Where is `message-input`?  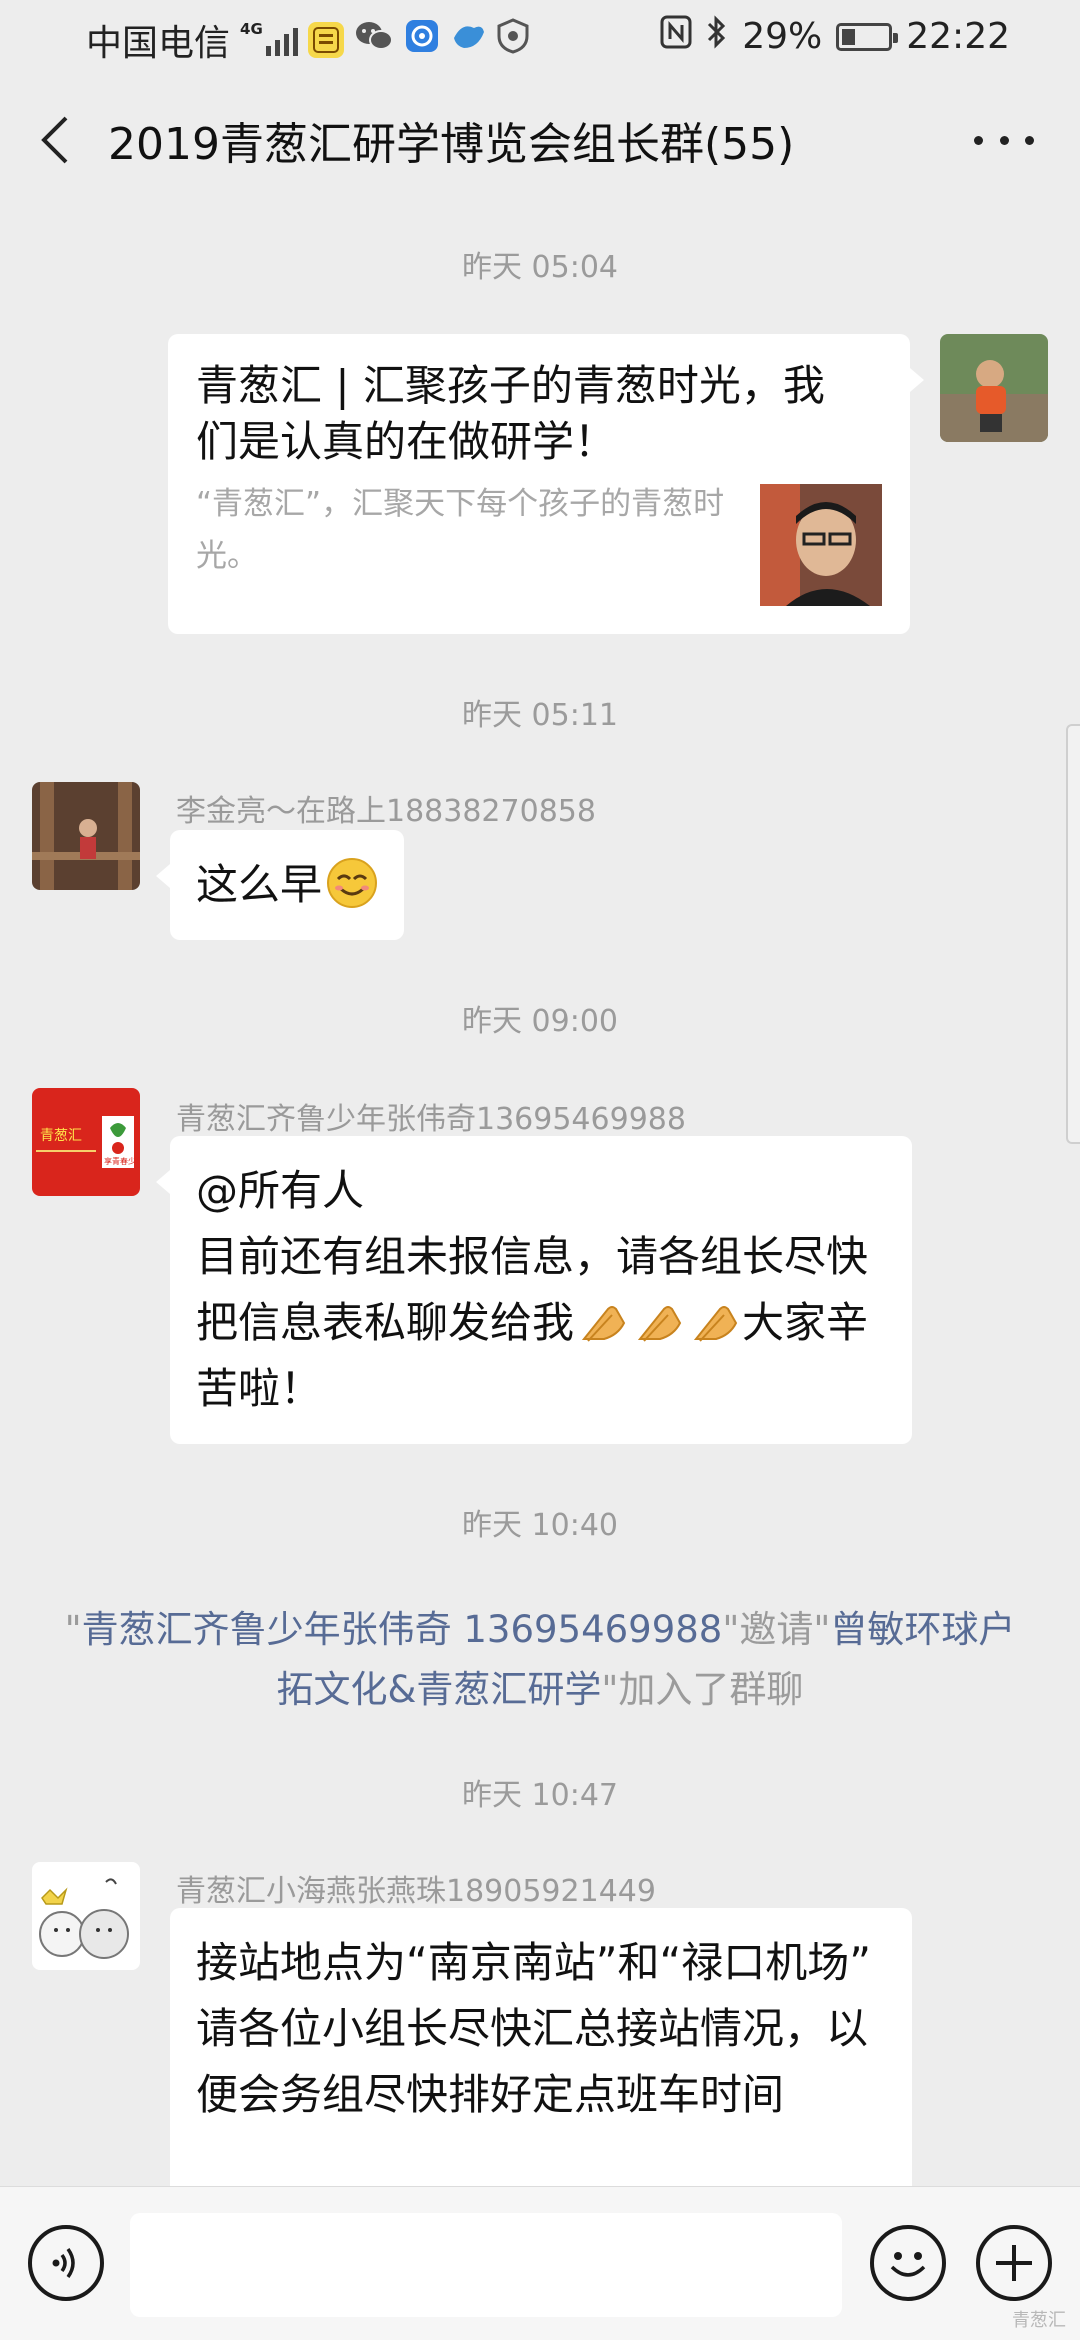 message-input is located at coordinates (486, 2265).